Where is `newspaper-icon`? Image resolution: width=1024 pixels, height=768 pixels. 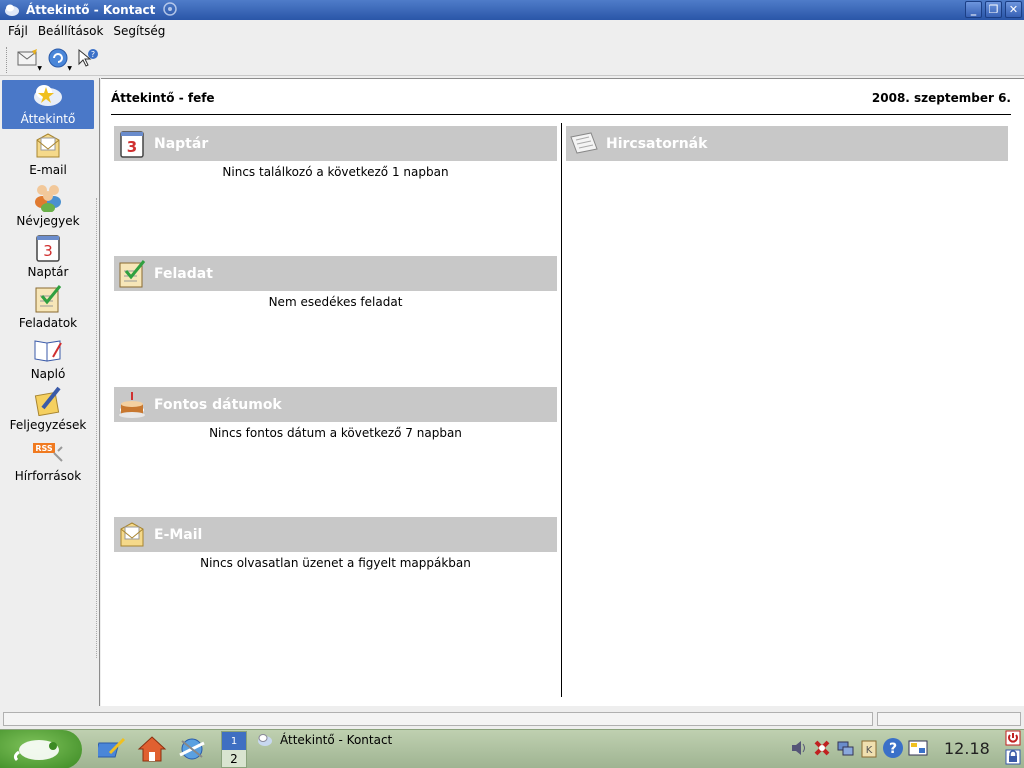 newspaper-icon is located at coordinates (584, 144).